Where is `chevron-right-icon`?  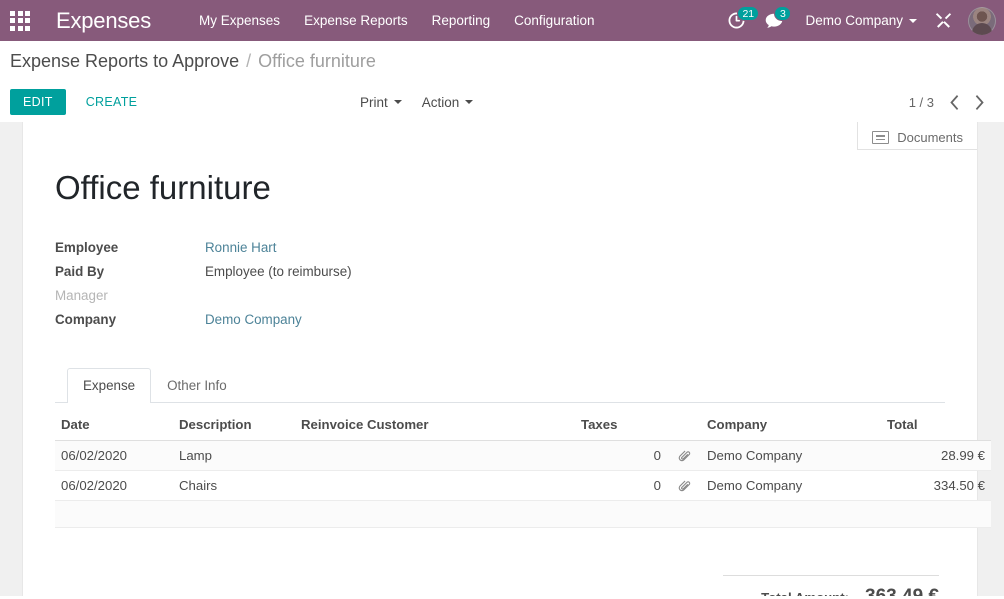 chevron-right-icon is located at coordinates (979, 102).